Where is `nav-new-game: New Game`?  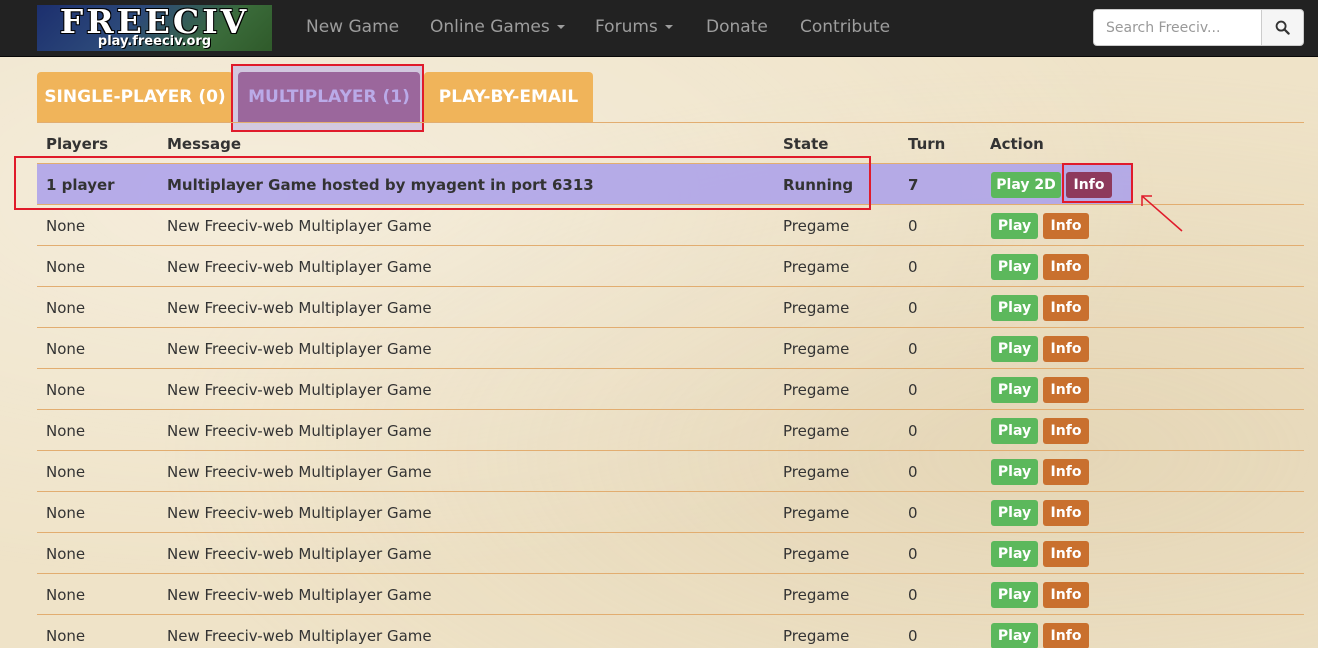 nav-new-game: New Game is located at coordinates (352, 29).